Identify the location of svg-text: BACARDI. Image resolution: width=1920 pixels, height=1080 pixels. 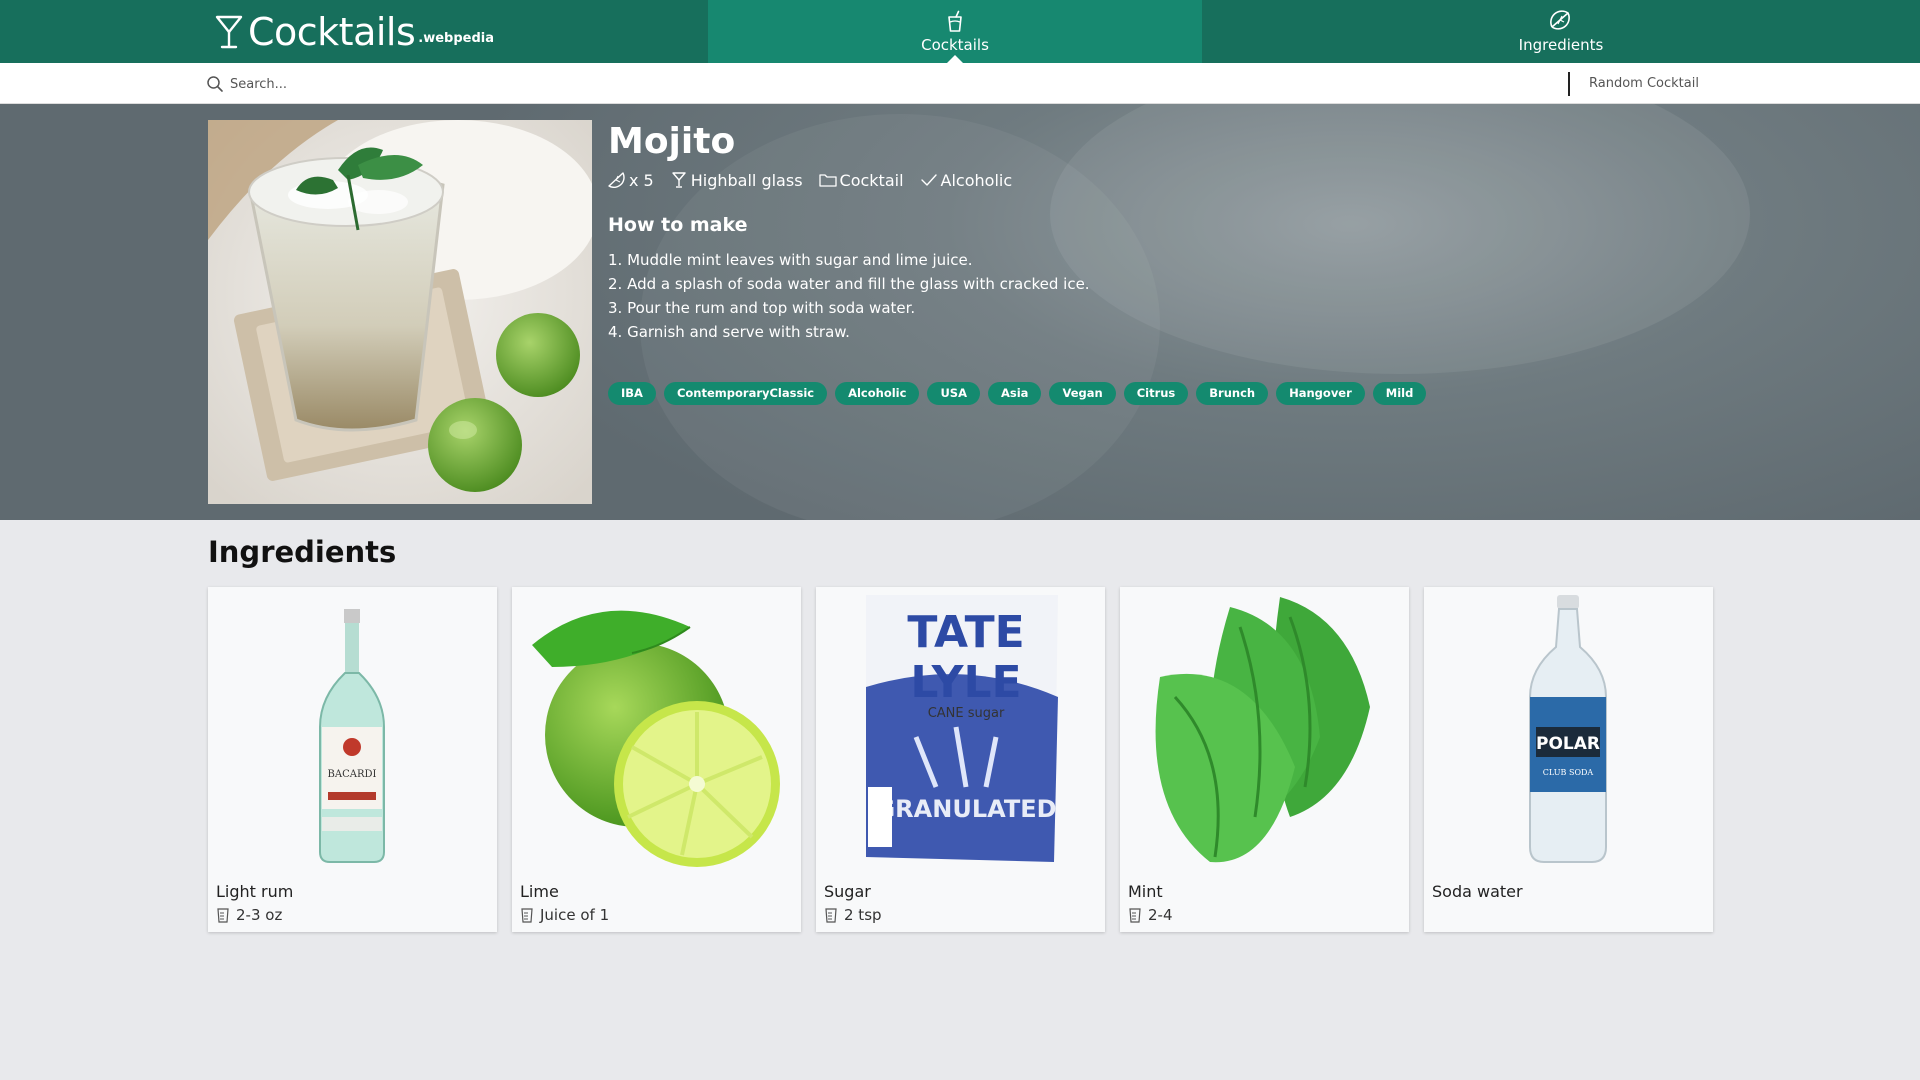
(352, 774).